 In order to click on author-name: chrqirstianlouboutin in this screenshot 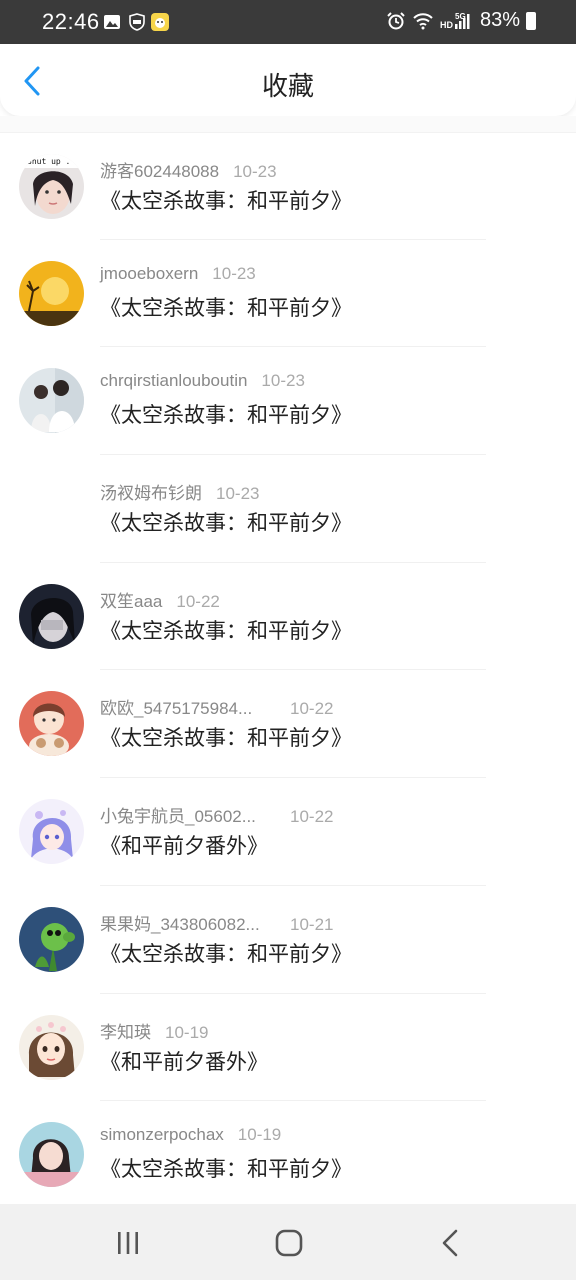, I will do `click(173, 381)`.